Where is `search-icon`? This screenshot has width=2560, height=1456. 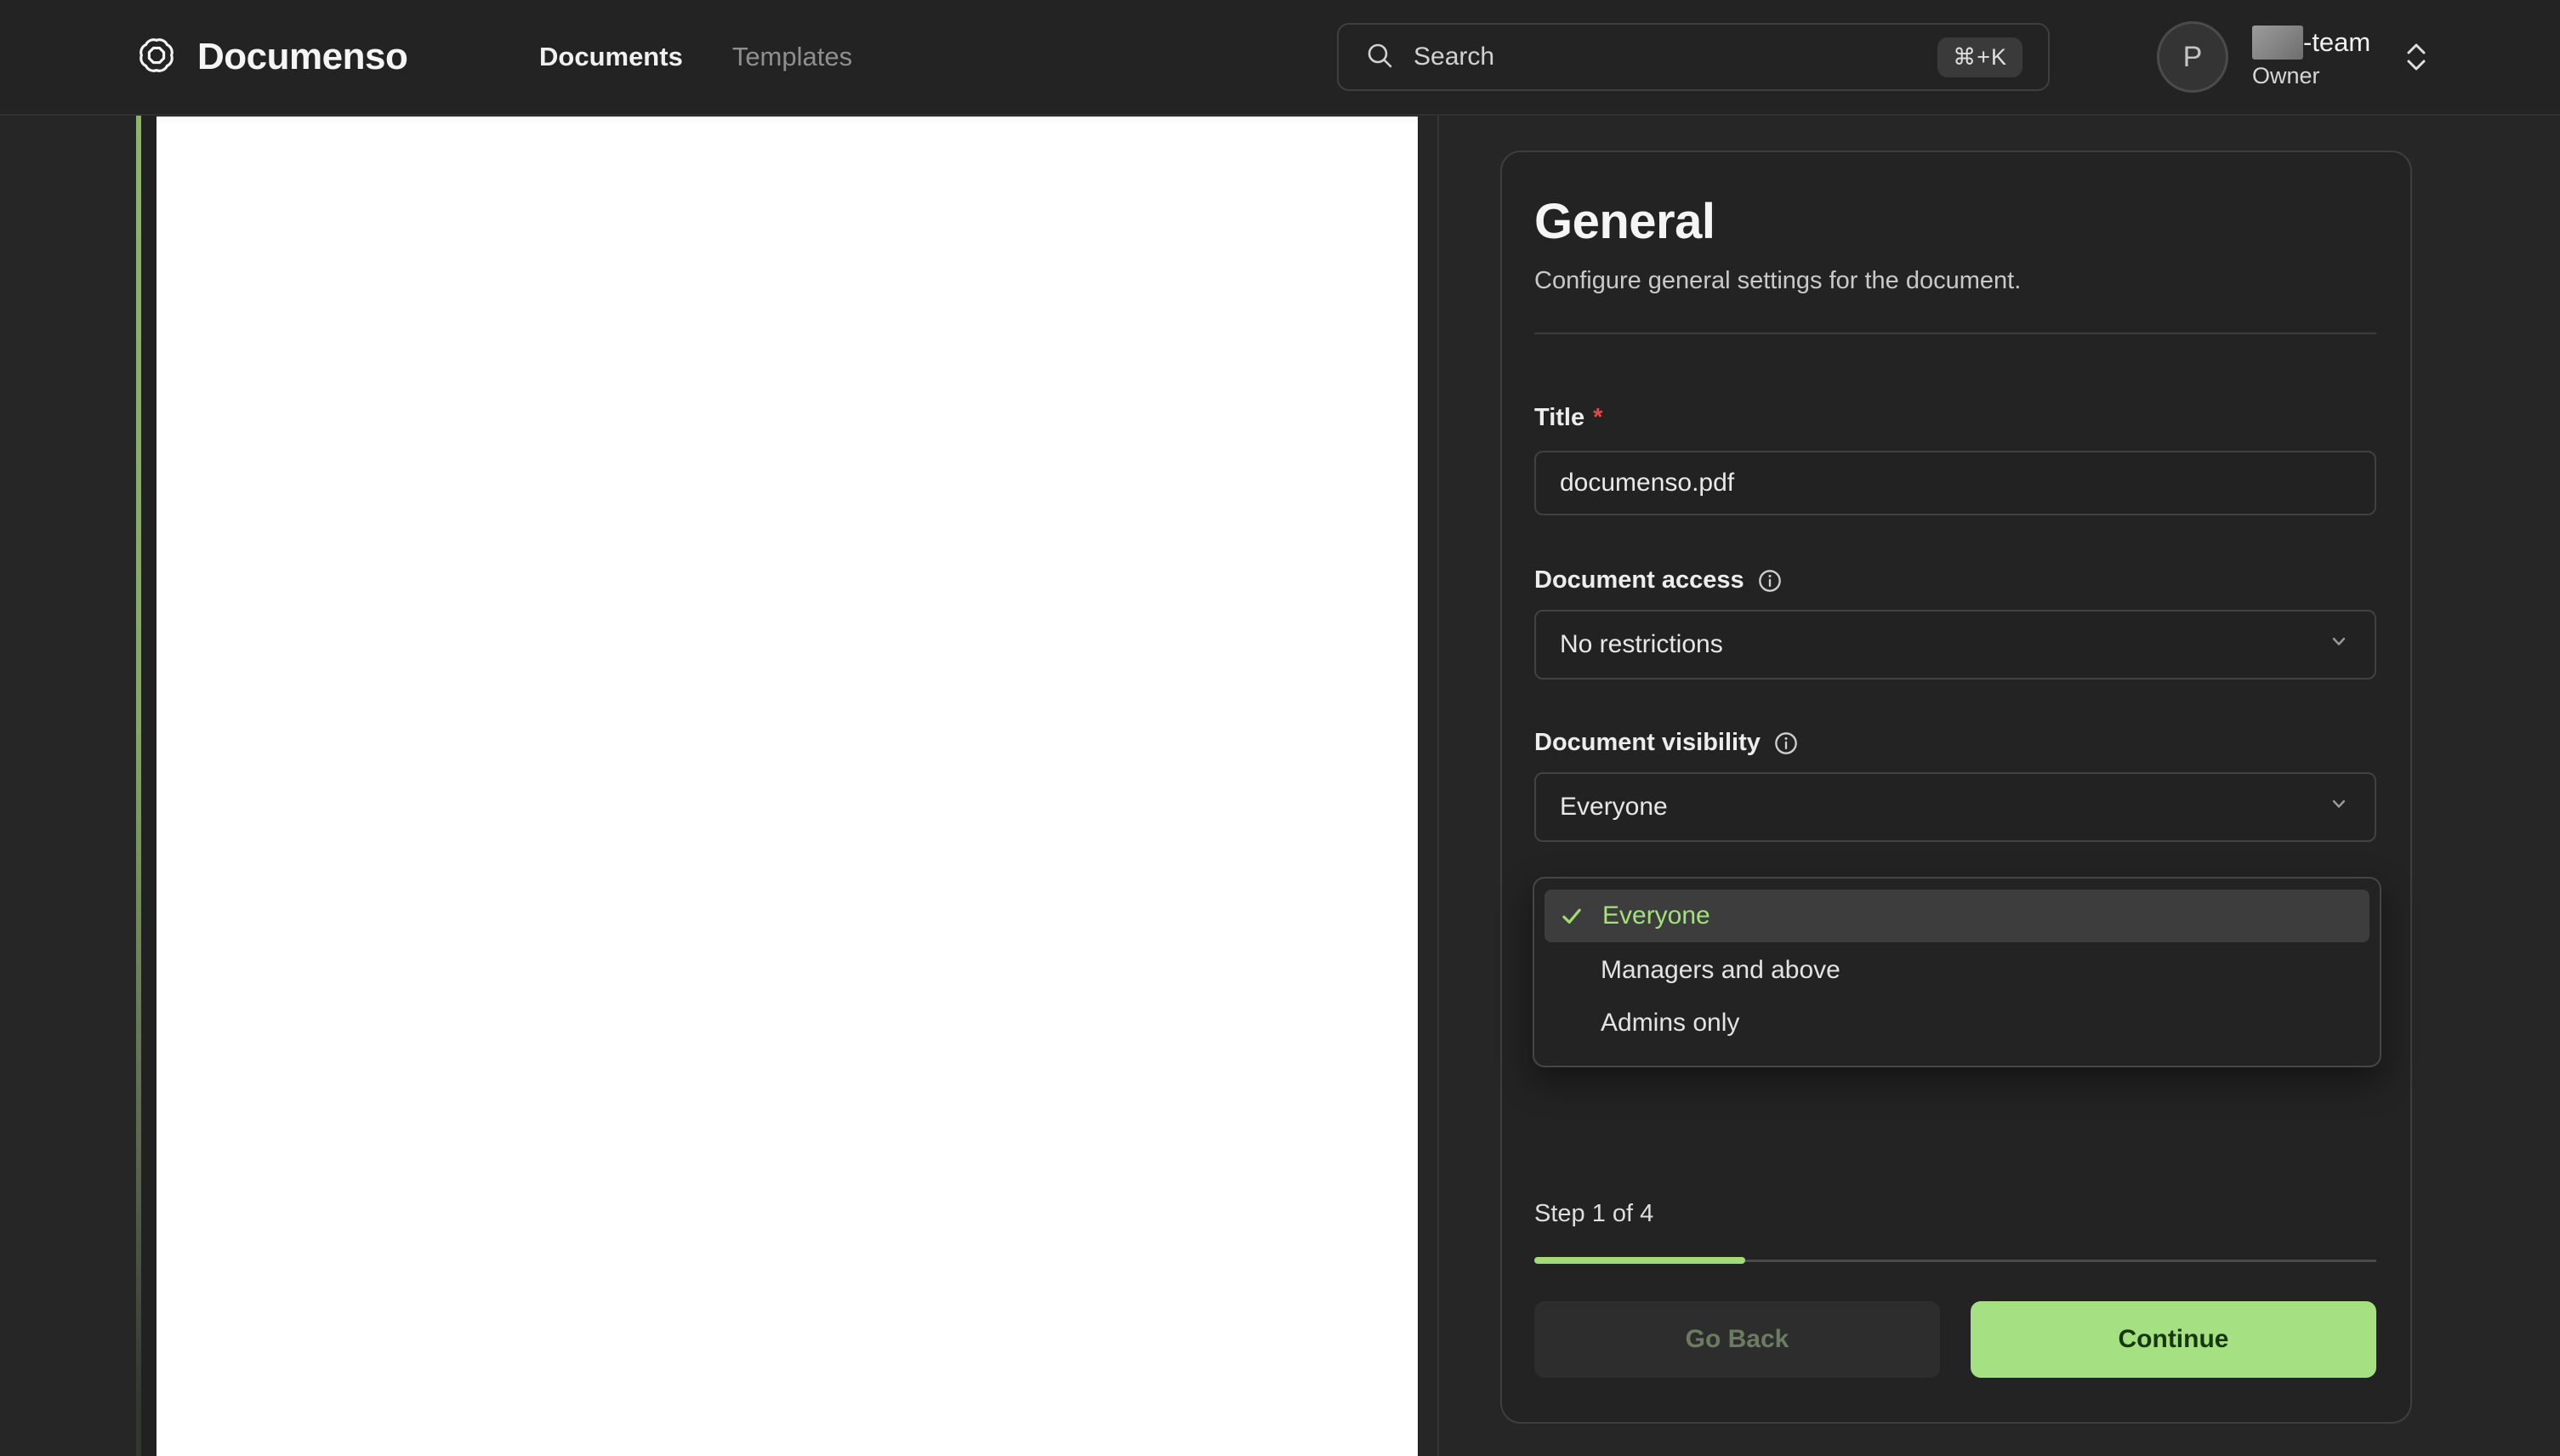 search-icon is located at coordinates (1379, 58).